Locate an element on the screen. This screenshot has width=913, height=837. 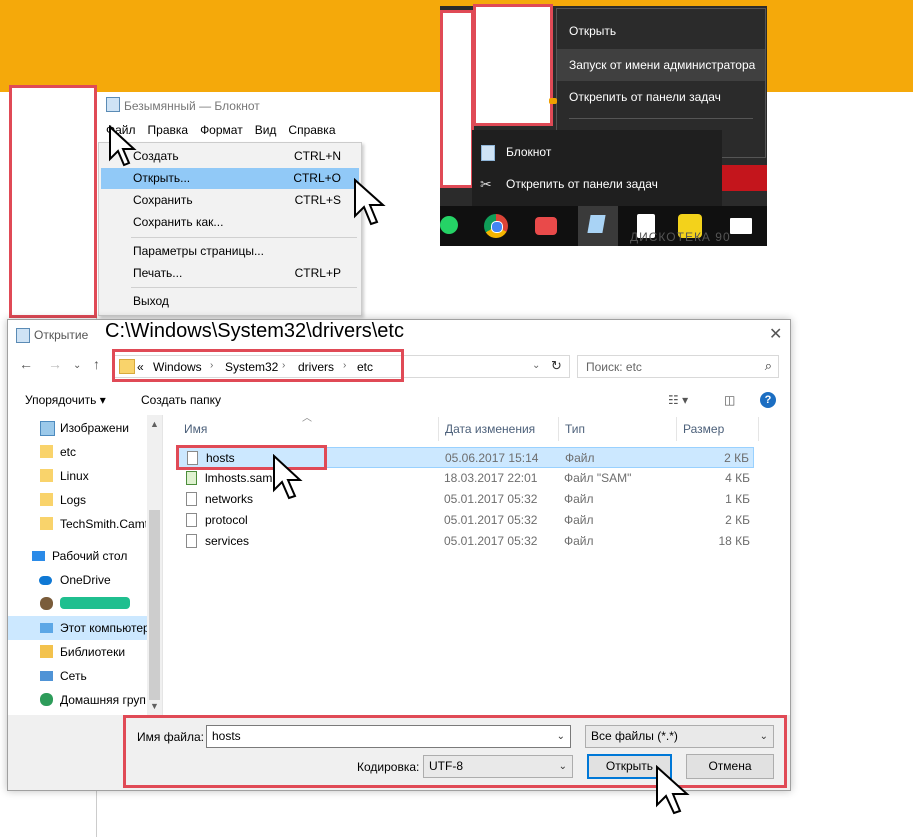
forward-arrow-icon: → is located at coordinates (55, 364).